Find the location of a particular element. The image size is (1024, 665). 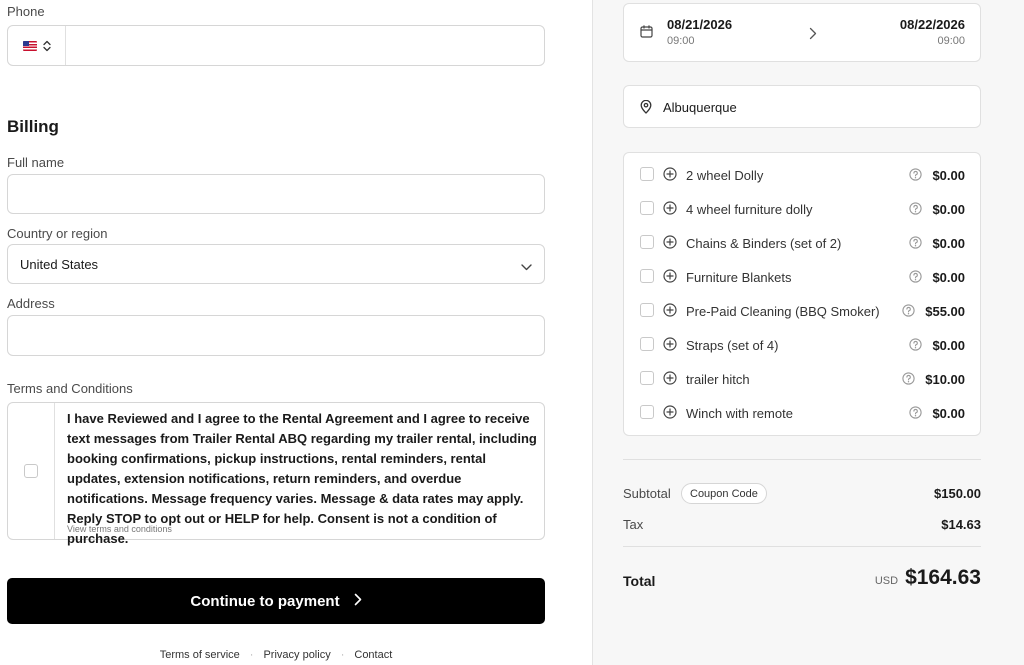

rental-end: 08/22/2026 09:00 is located at coordinates (932, 32).